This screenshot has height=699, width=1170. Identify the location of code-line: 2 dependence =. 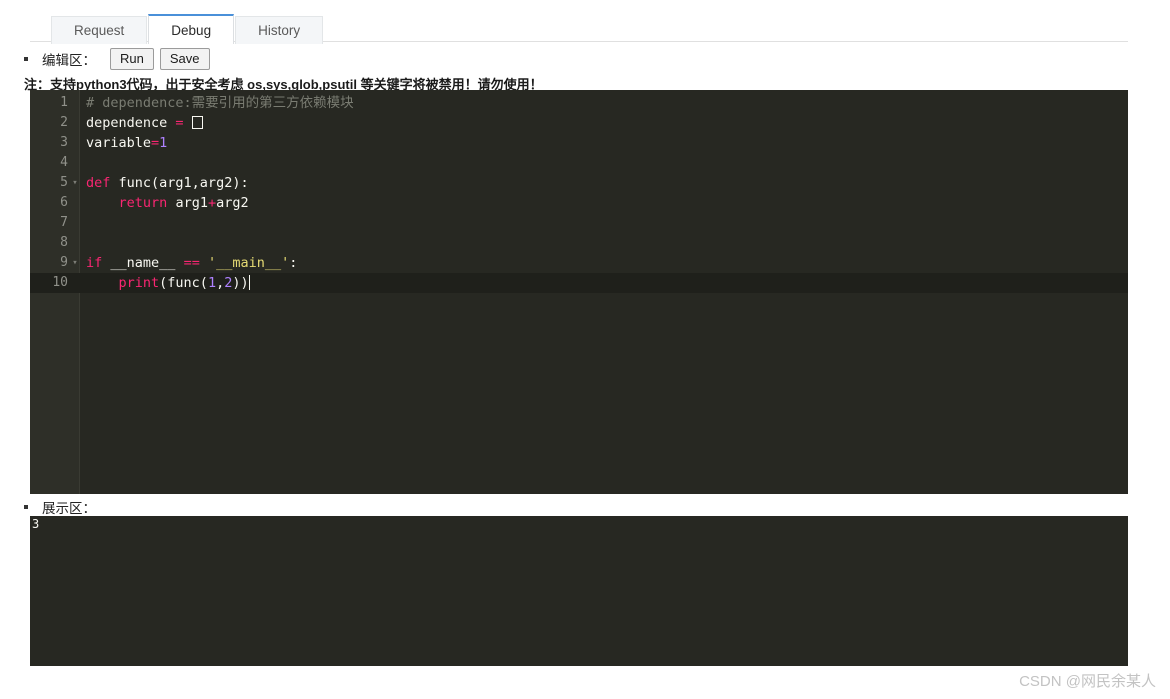
(579, 123).